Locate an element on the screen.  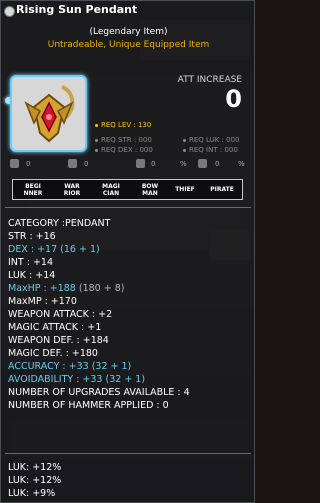
stat-weapon-attack: WEAPON ATTACK : +2 is located at coordinates (60, 314).